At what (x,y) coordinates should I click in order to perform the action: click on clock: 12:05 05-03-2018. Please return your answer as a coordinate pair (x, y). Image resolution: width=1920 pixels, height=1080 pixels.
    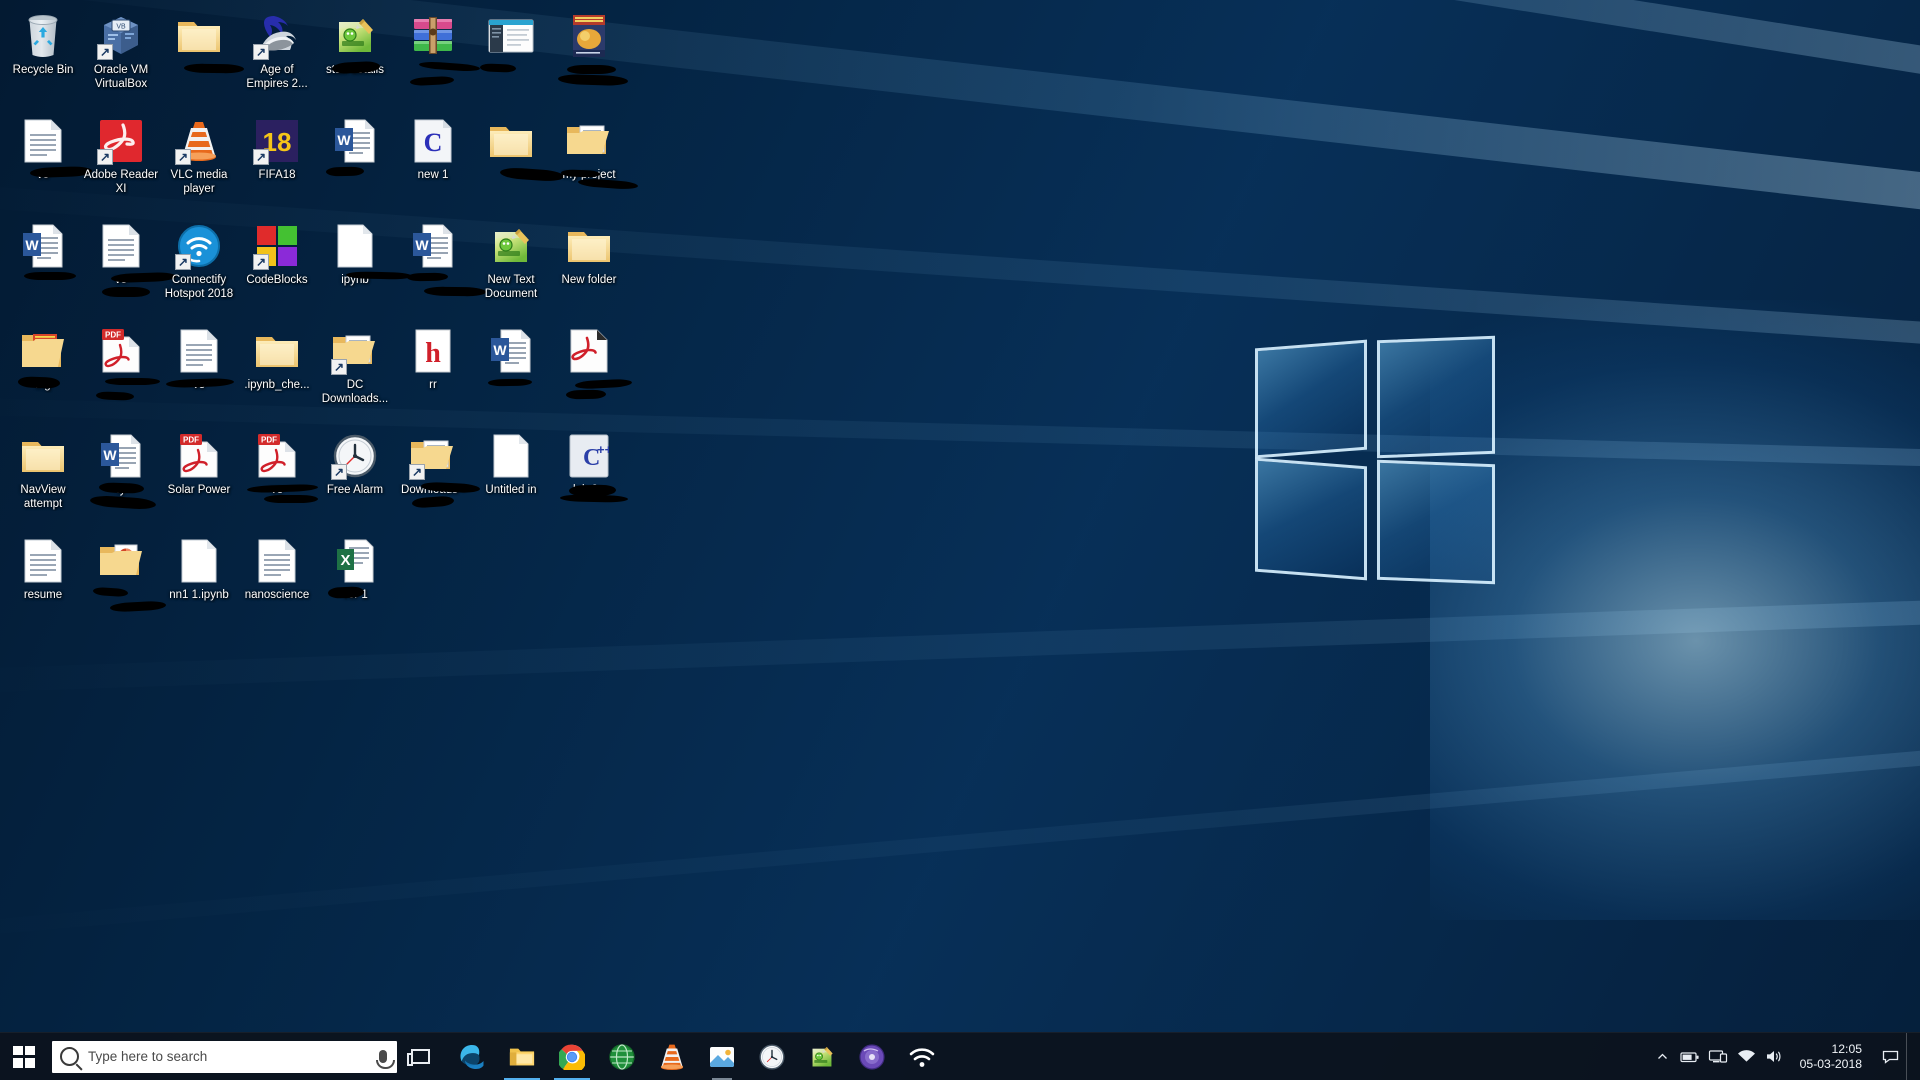
    Looking at the image, I should click on (1831, 1056).